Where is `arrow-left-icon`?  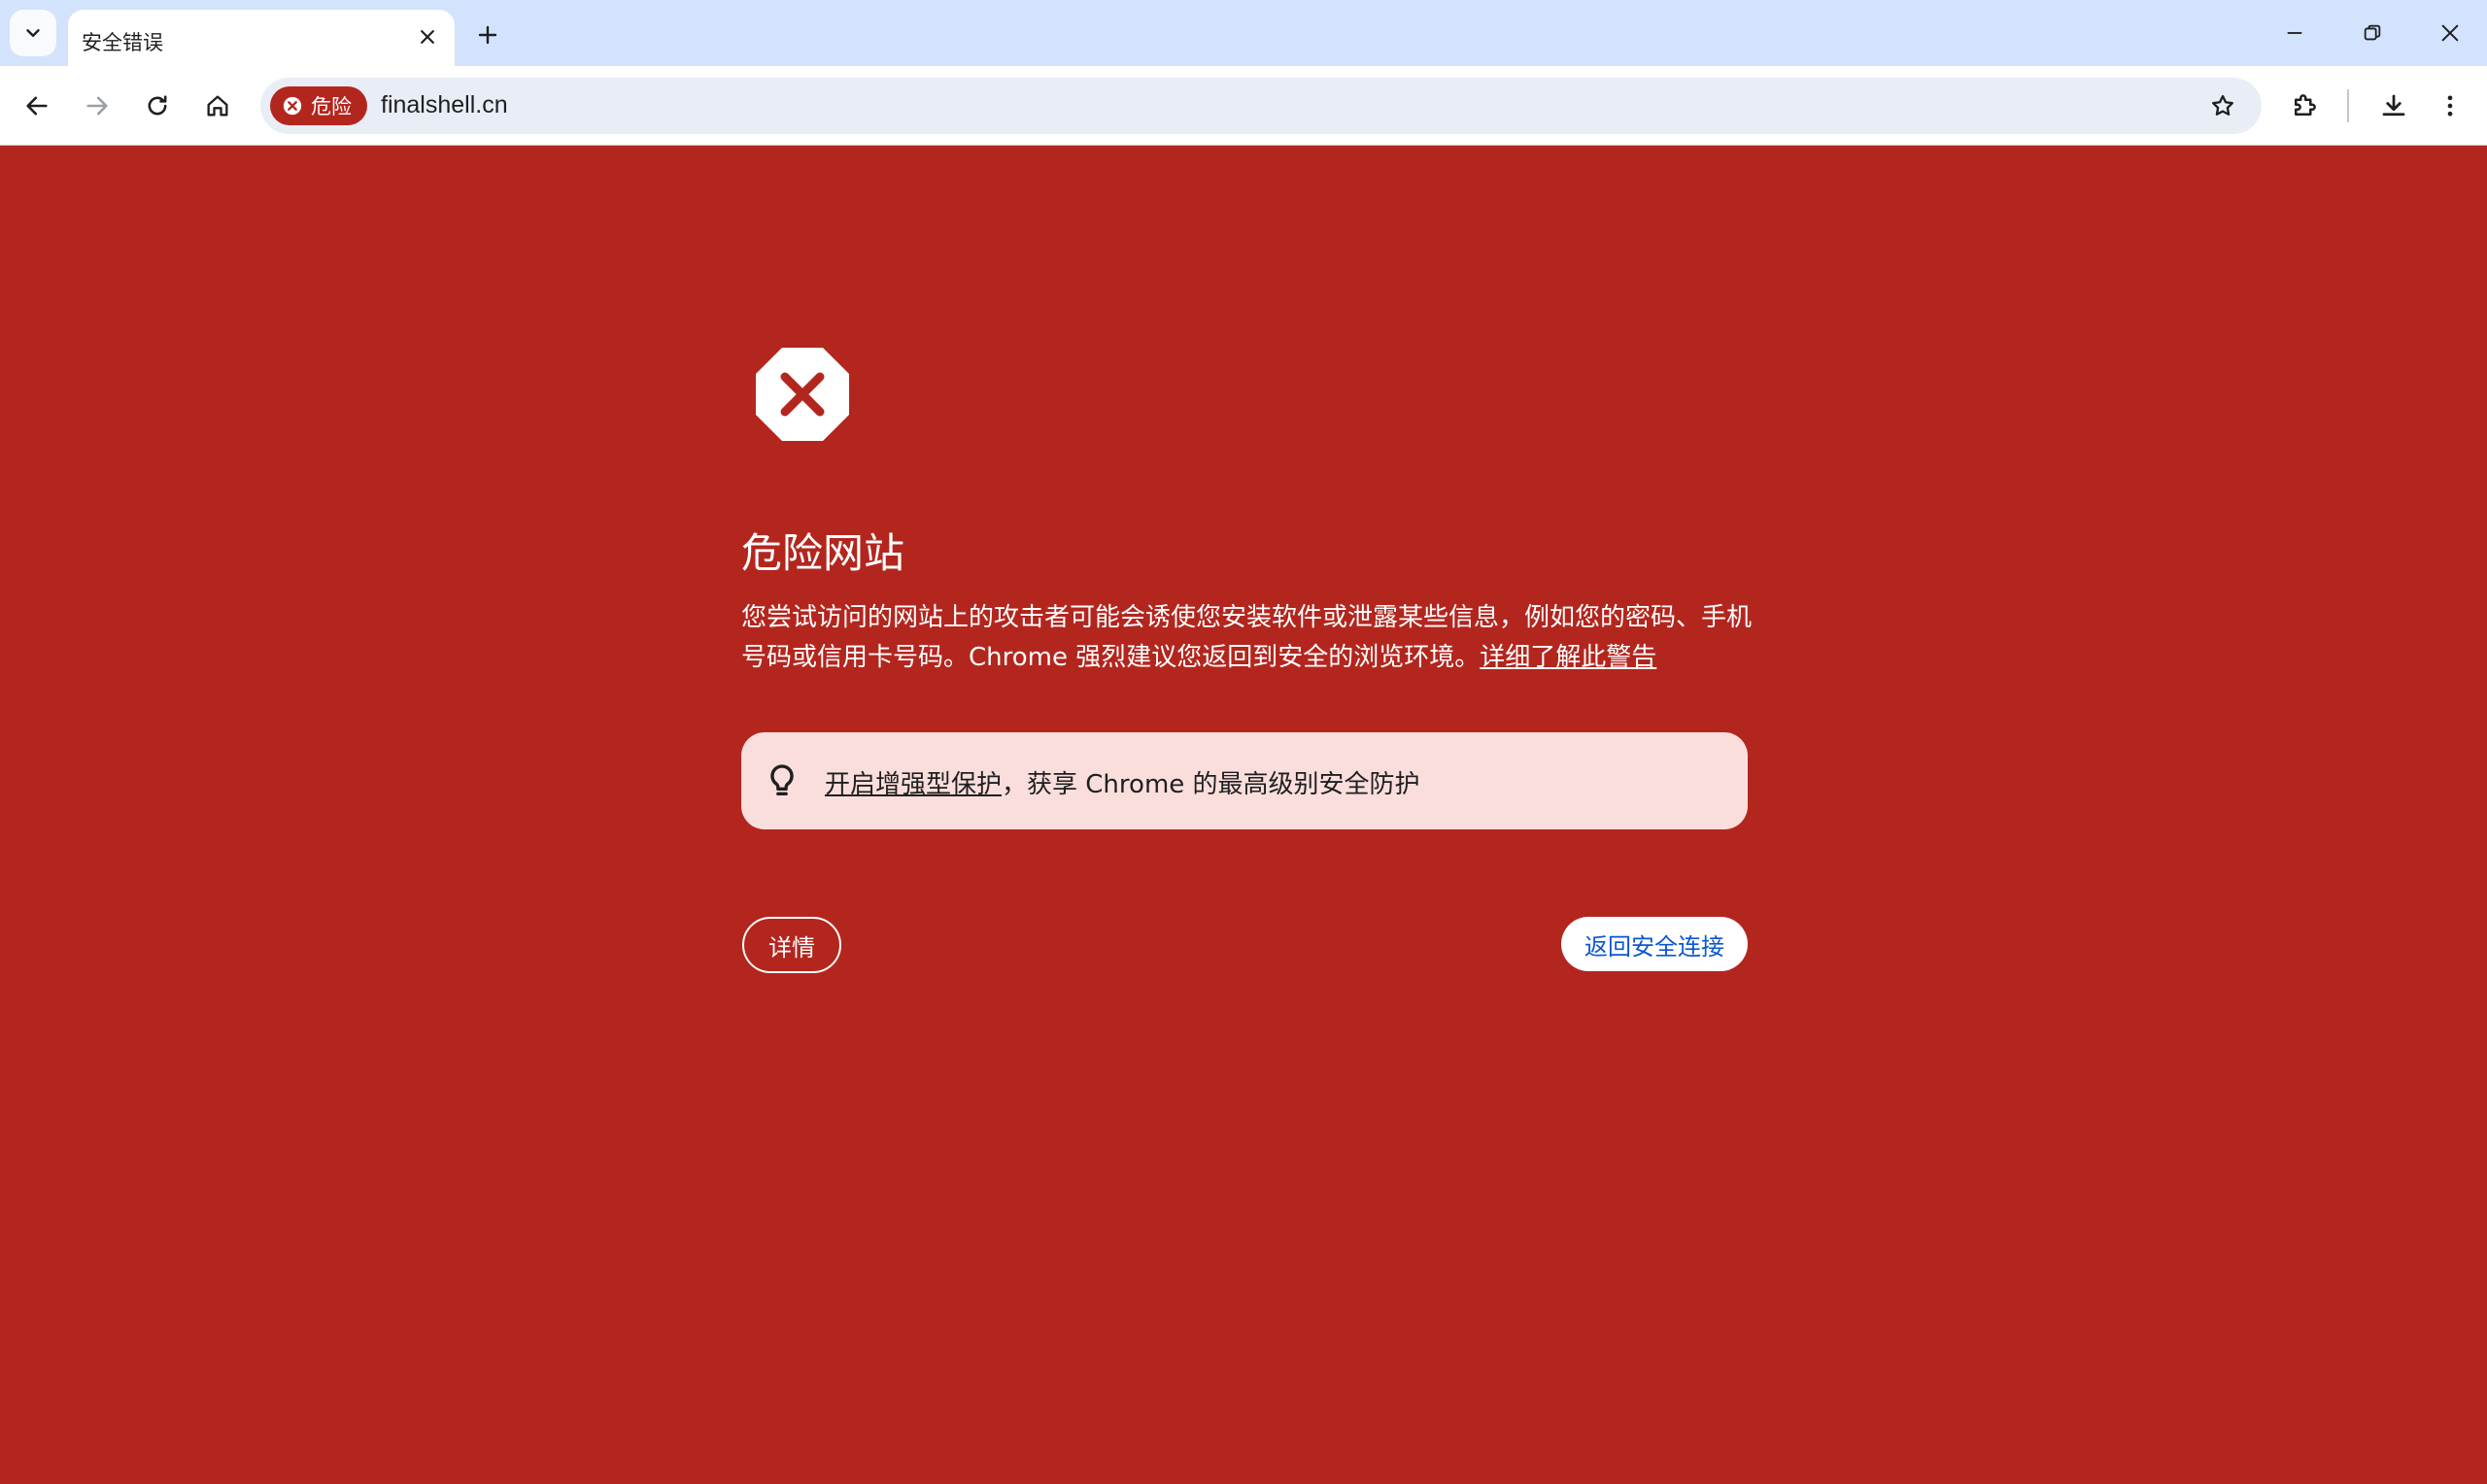
arrow-left-icon is located at coordinates (37, 106).